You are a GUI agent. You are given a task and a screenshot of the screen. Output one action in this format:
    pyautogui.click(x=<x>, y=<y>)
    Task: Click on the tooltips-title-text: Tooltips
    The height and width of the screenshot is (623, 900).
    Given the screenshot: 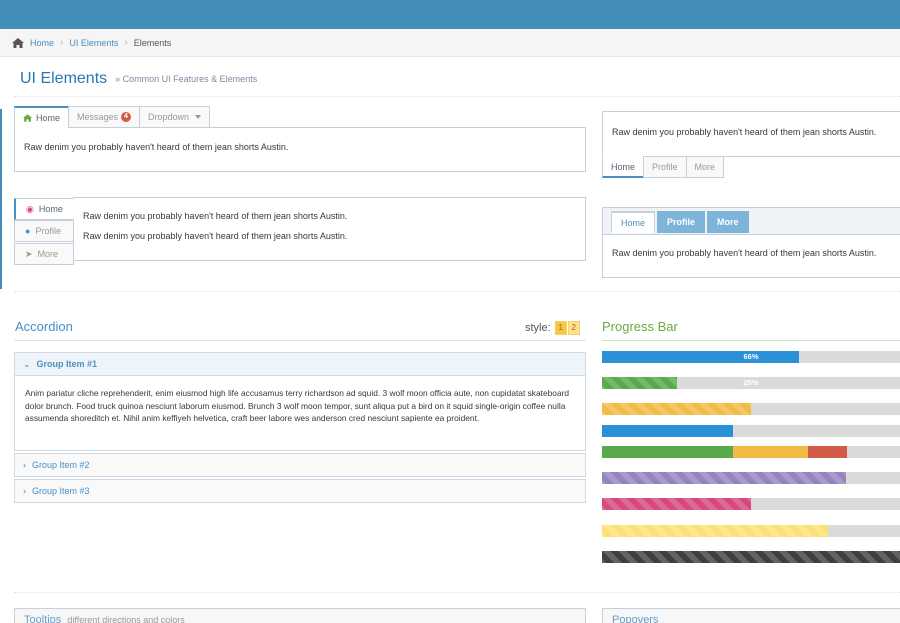 What is the action you would take?
    pyautogui.click(x=43, y=618)
    